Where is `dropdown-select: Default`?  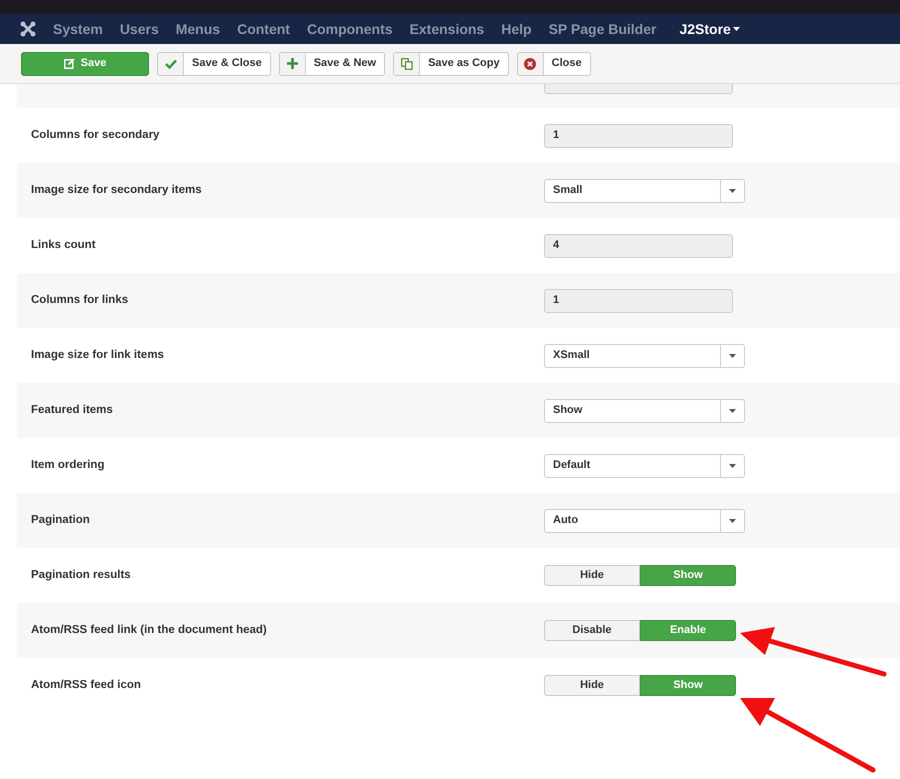 dropdown-select: Default is located at coordinates (644, 466).